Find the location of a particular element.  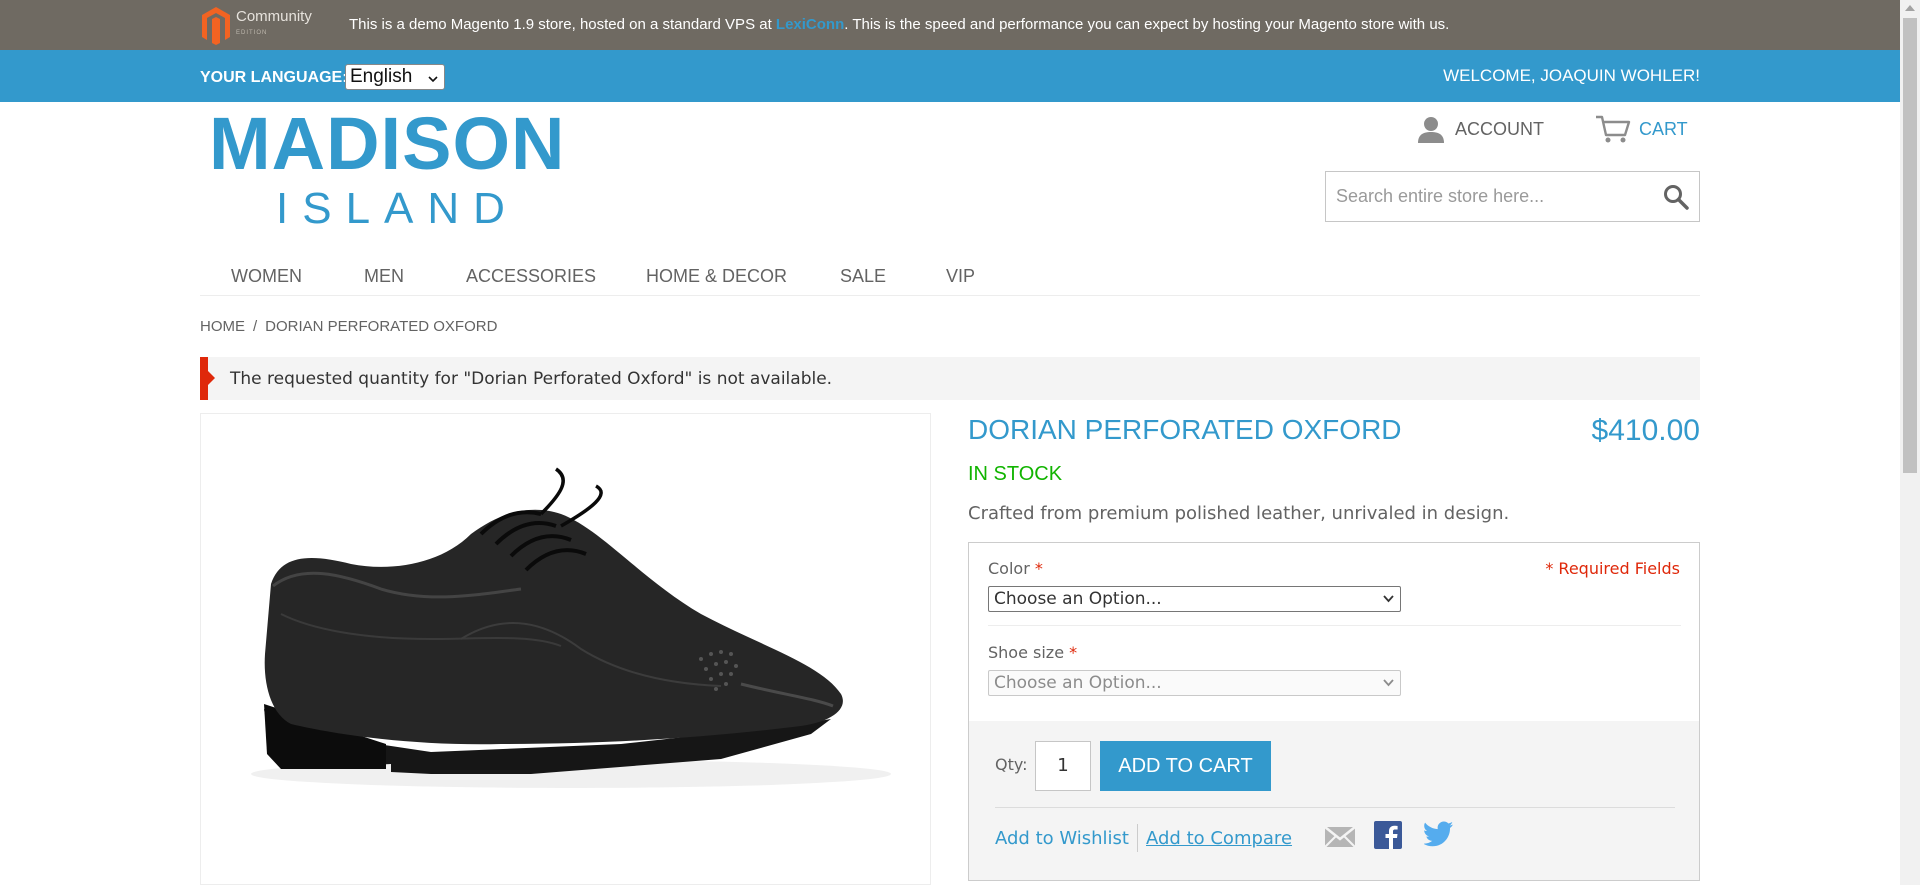

search-icon is located at coordinates (1676, 197).